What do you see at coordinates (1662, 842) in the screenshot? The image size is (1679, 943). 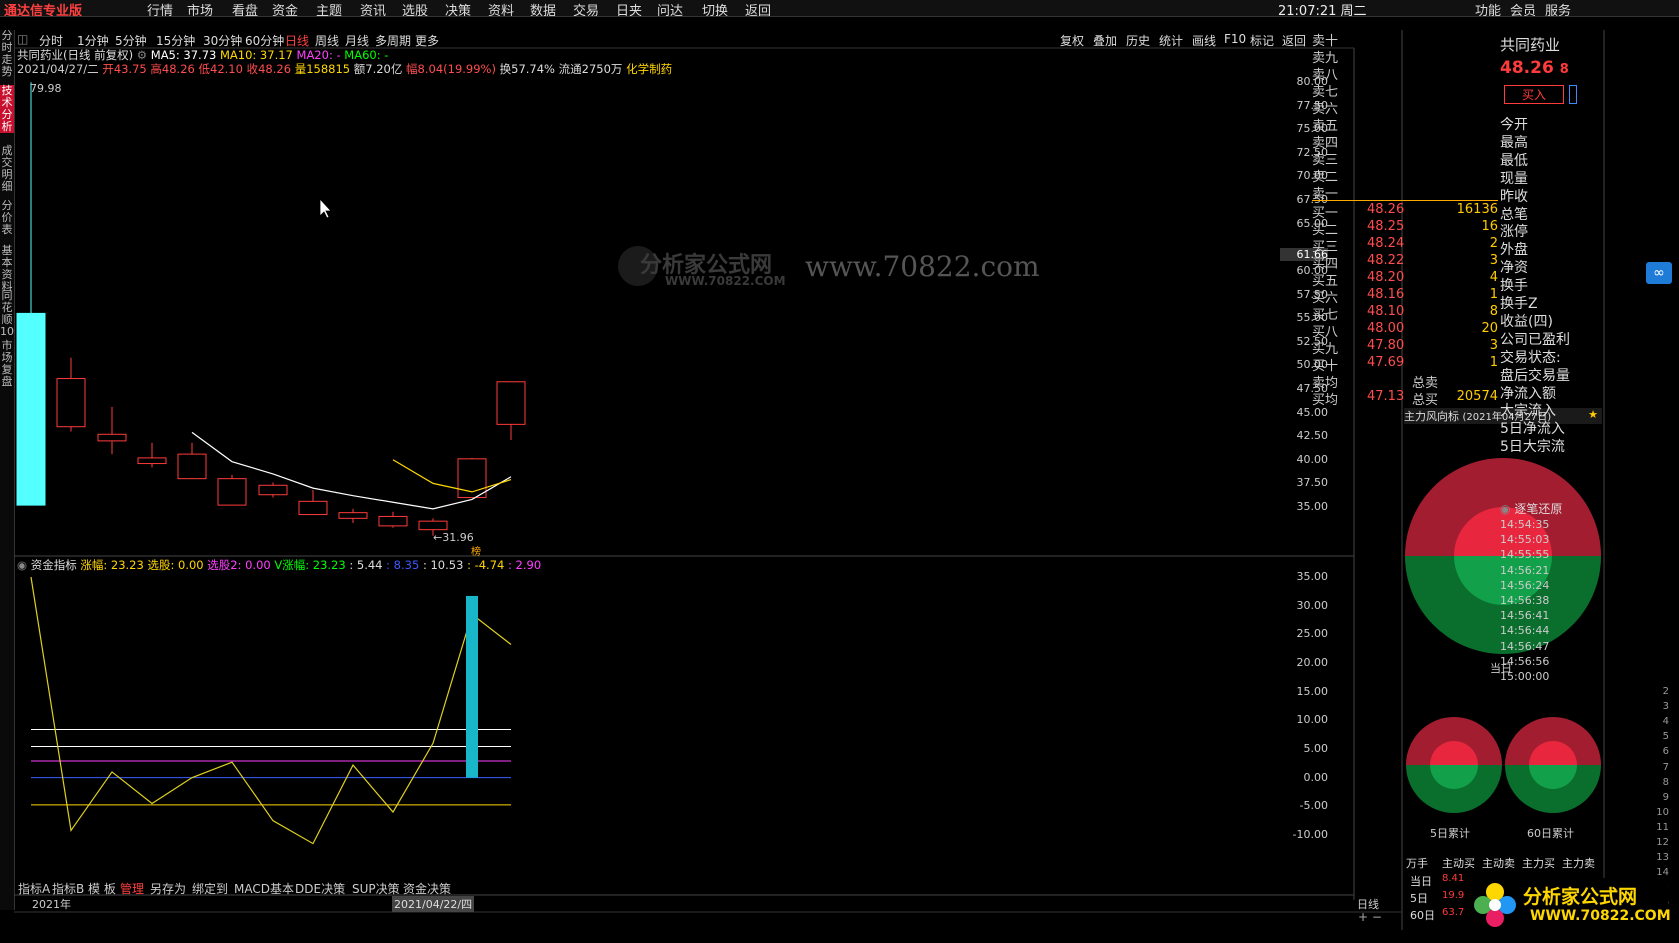 I see `tick-scale-value: 12` at bounding box center [1662, 842].